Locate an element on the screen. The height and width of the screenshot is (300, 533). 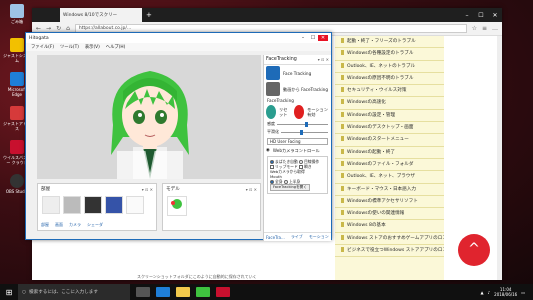
window-title: Hitogata is located at coordinates (39, 38).